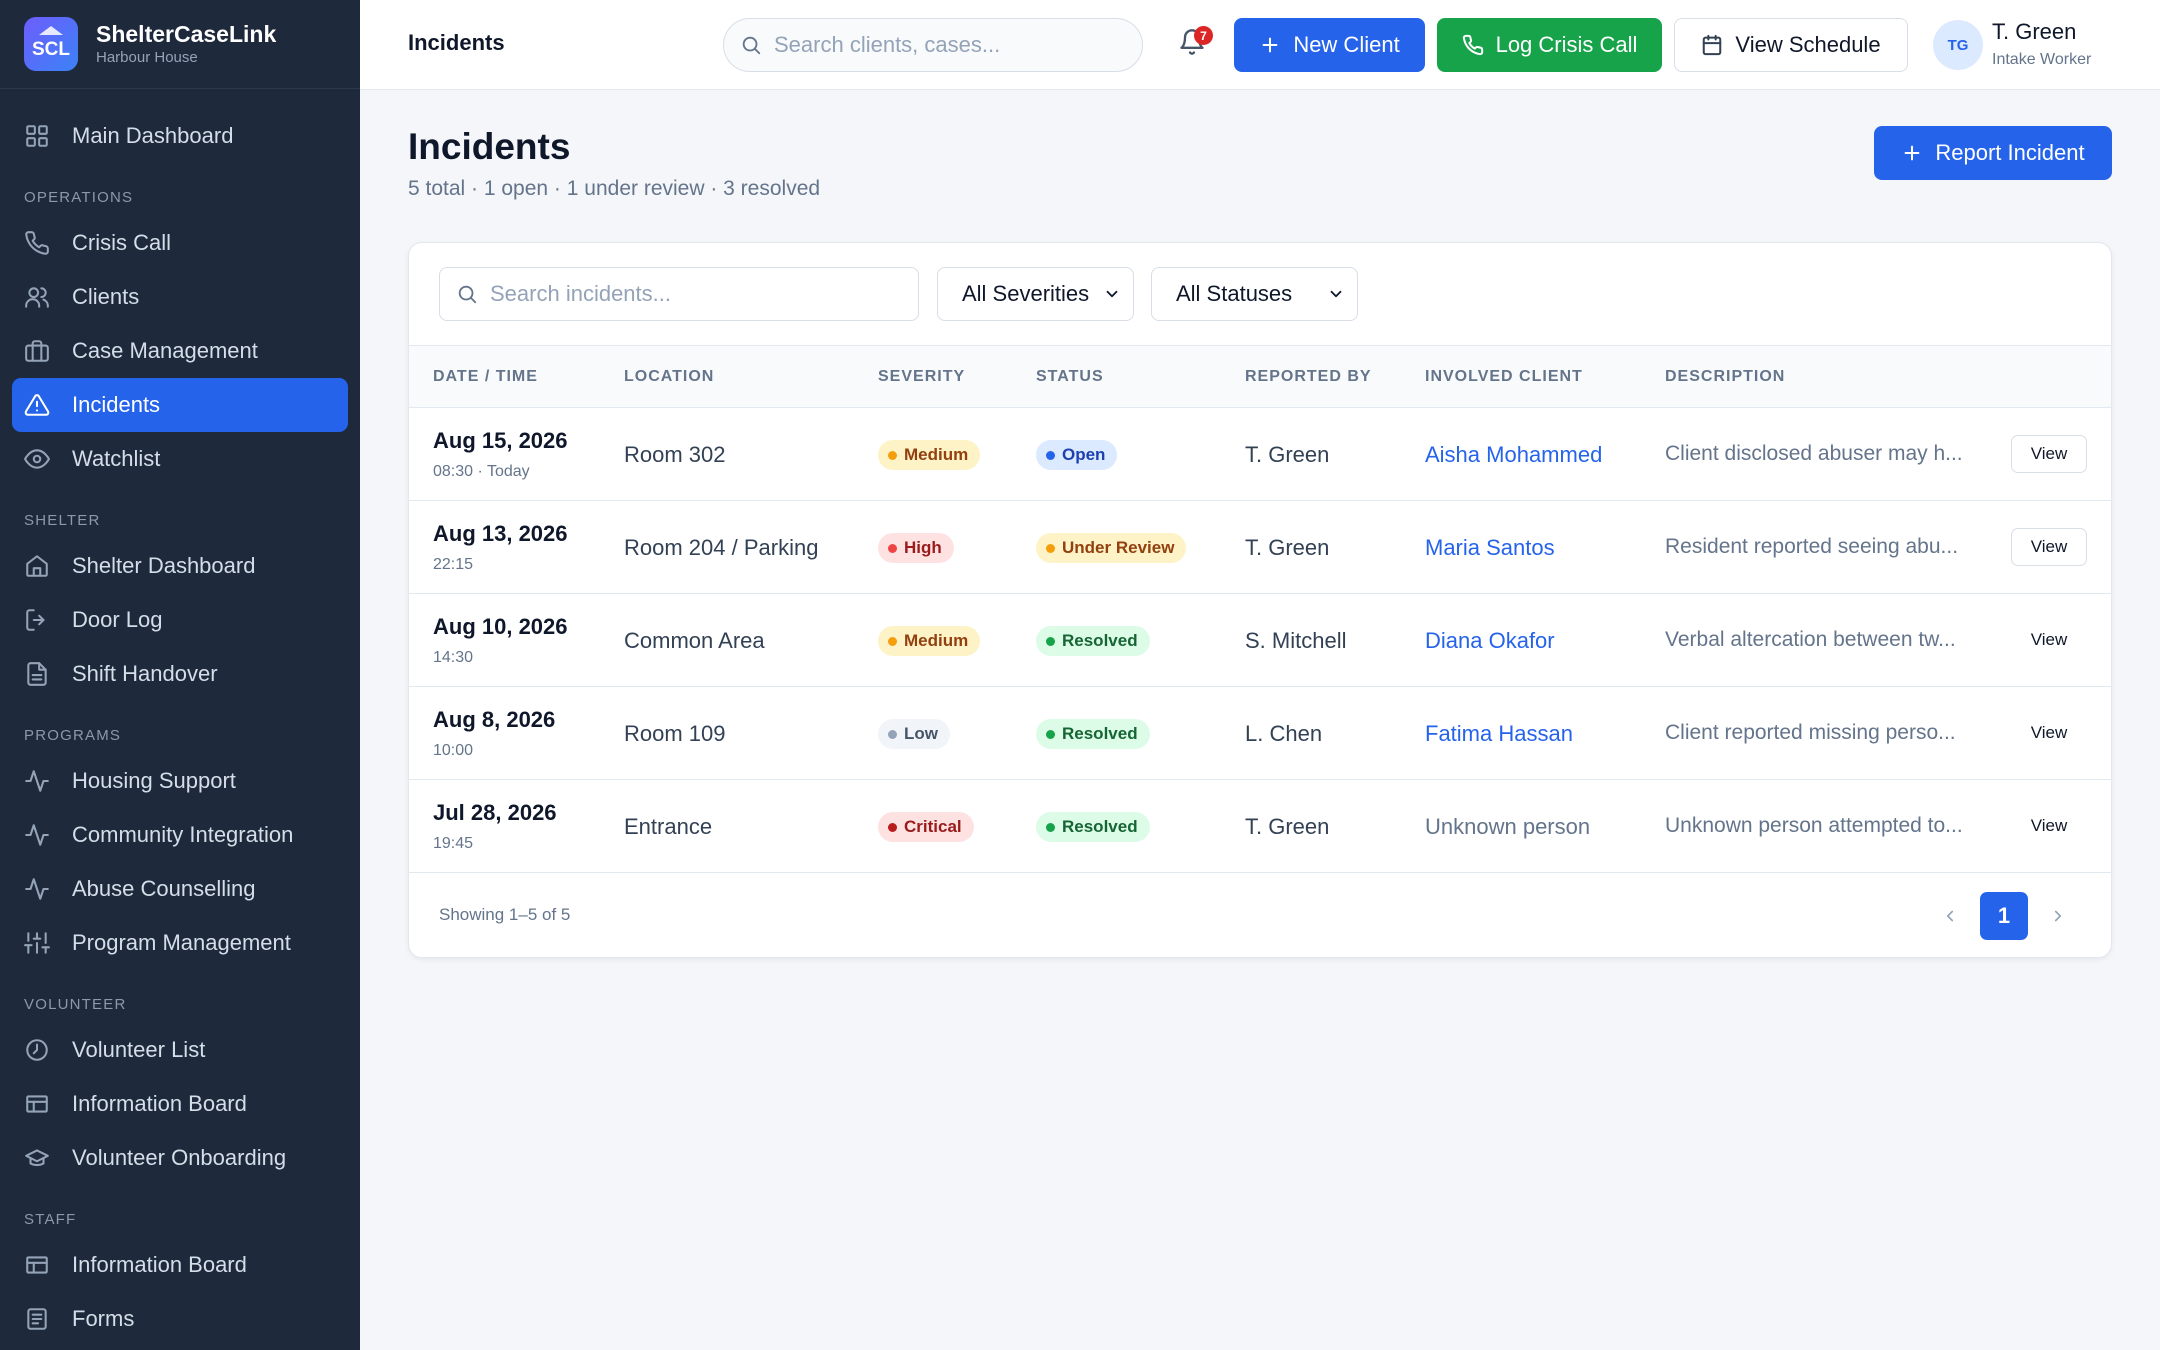 This screenshot has width=2160, height=1350. I want to click on briefcase-icon, so click(37, 351).